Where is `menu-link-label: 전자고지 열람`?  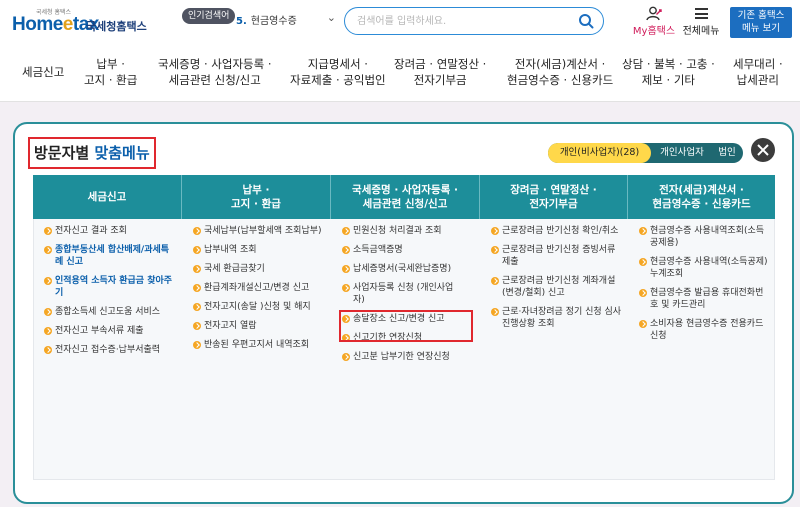
menu-link-label: 전자고지 열람 is located at coordinates (230, 326).